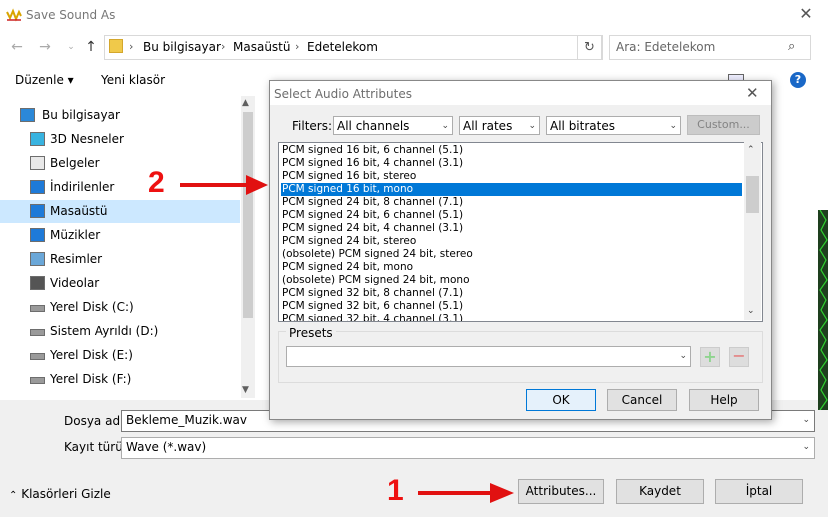 The image size is (828, 517). I want to click on search-icon: ⌕, so click(791, 46).